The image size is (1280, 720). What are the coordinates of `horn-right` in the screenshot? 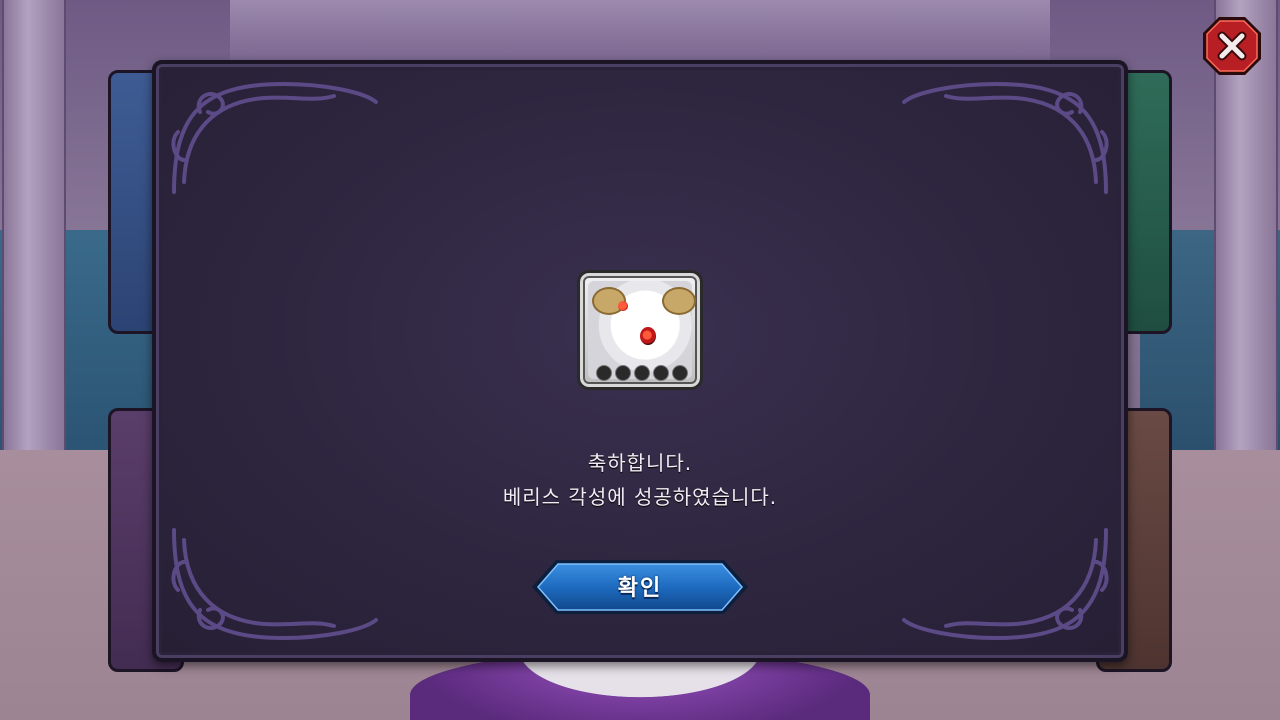 It's located at (679, 301).